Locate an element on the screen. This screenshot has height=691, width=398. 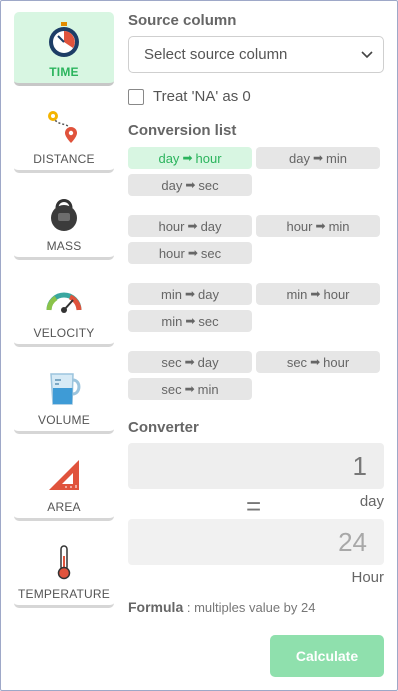
conversion-chip-hour-to-sec: hour ➡ sec is located at coordinates (190, 253).